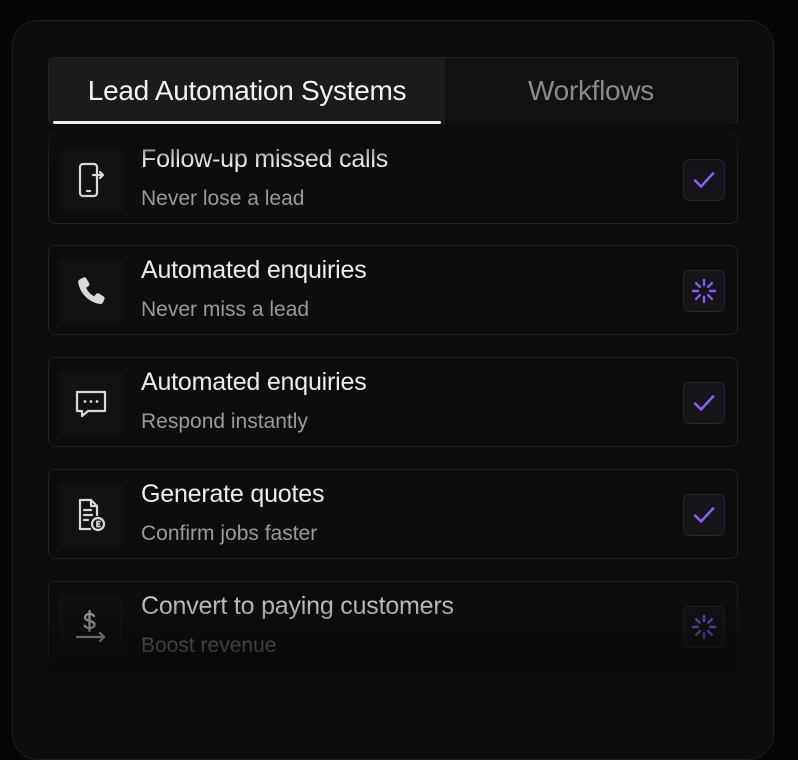 The height and width of the screenshot is (760, 798). Describe the element at coordinates (91, 515) in the screenshot. I see `quote-document-icon` at that location.